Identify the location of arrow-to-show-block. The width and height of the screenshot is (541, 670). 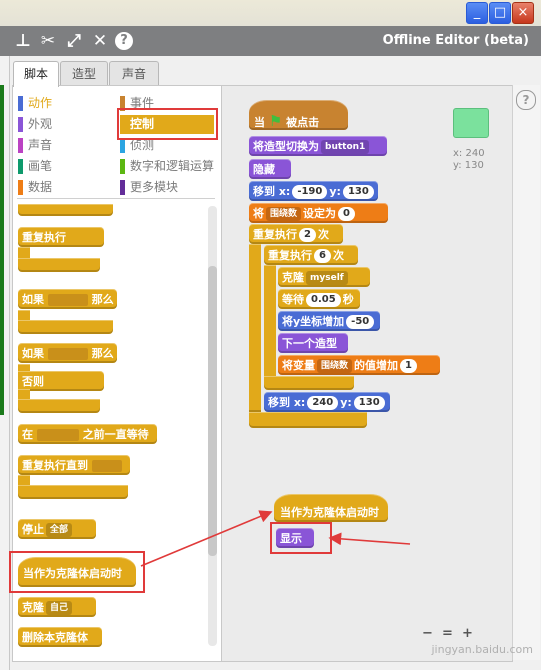
(369, 539).